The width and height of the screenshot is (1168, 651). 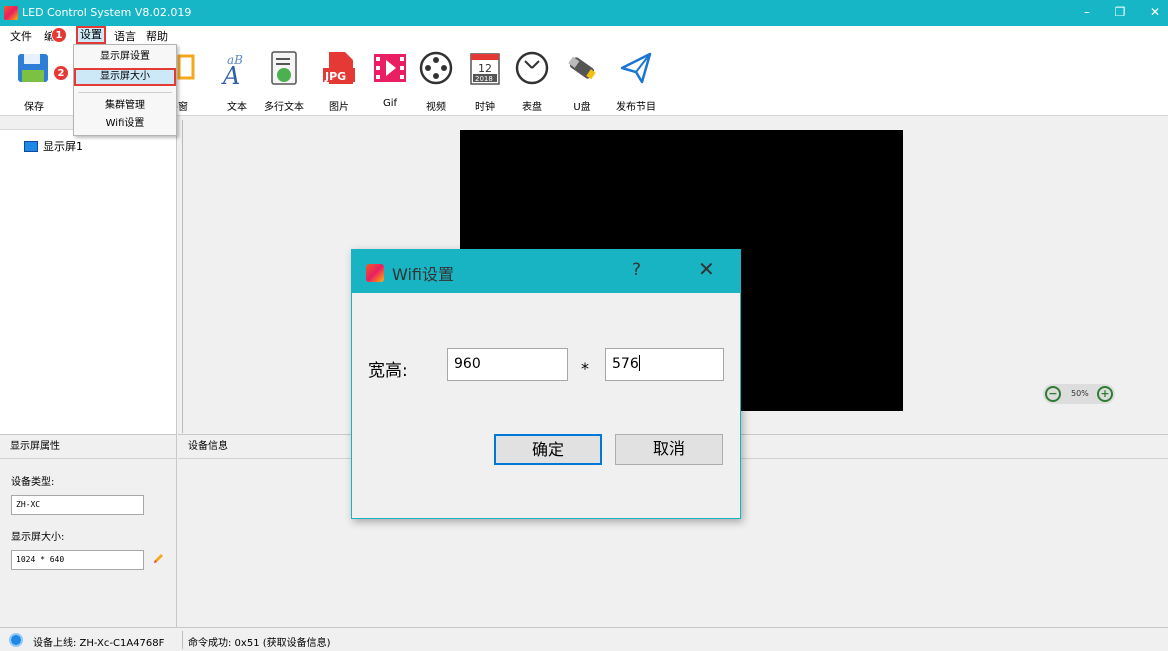 I want to click on status-divider, so click(x=182, y=640).